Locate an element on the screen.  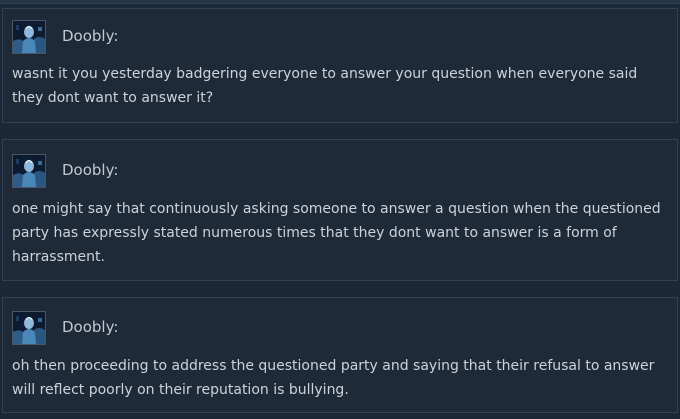
previous-comment-edge is located at coordinates (340, 2).